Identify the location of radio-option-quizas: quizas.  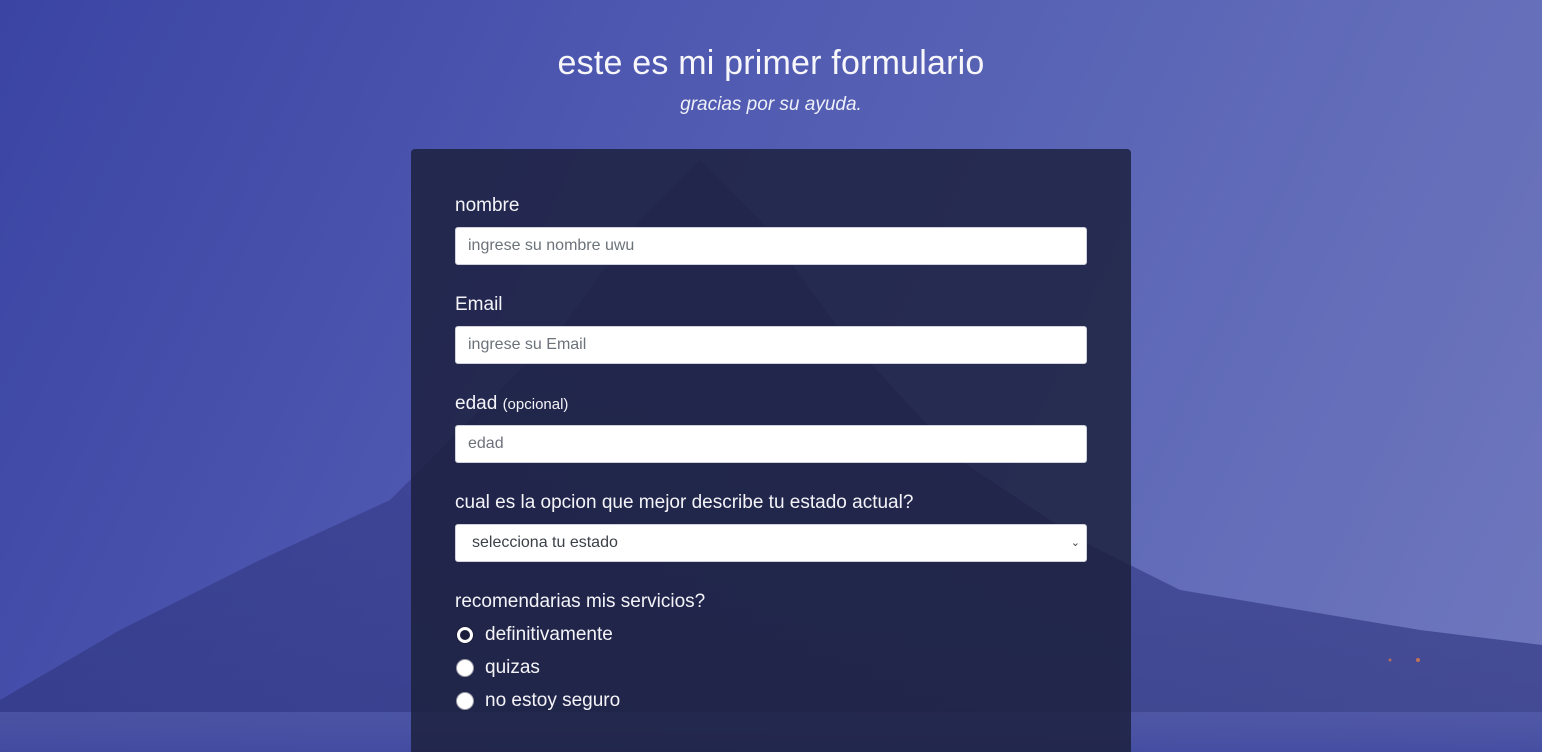
(771, 674).